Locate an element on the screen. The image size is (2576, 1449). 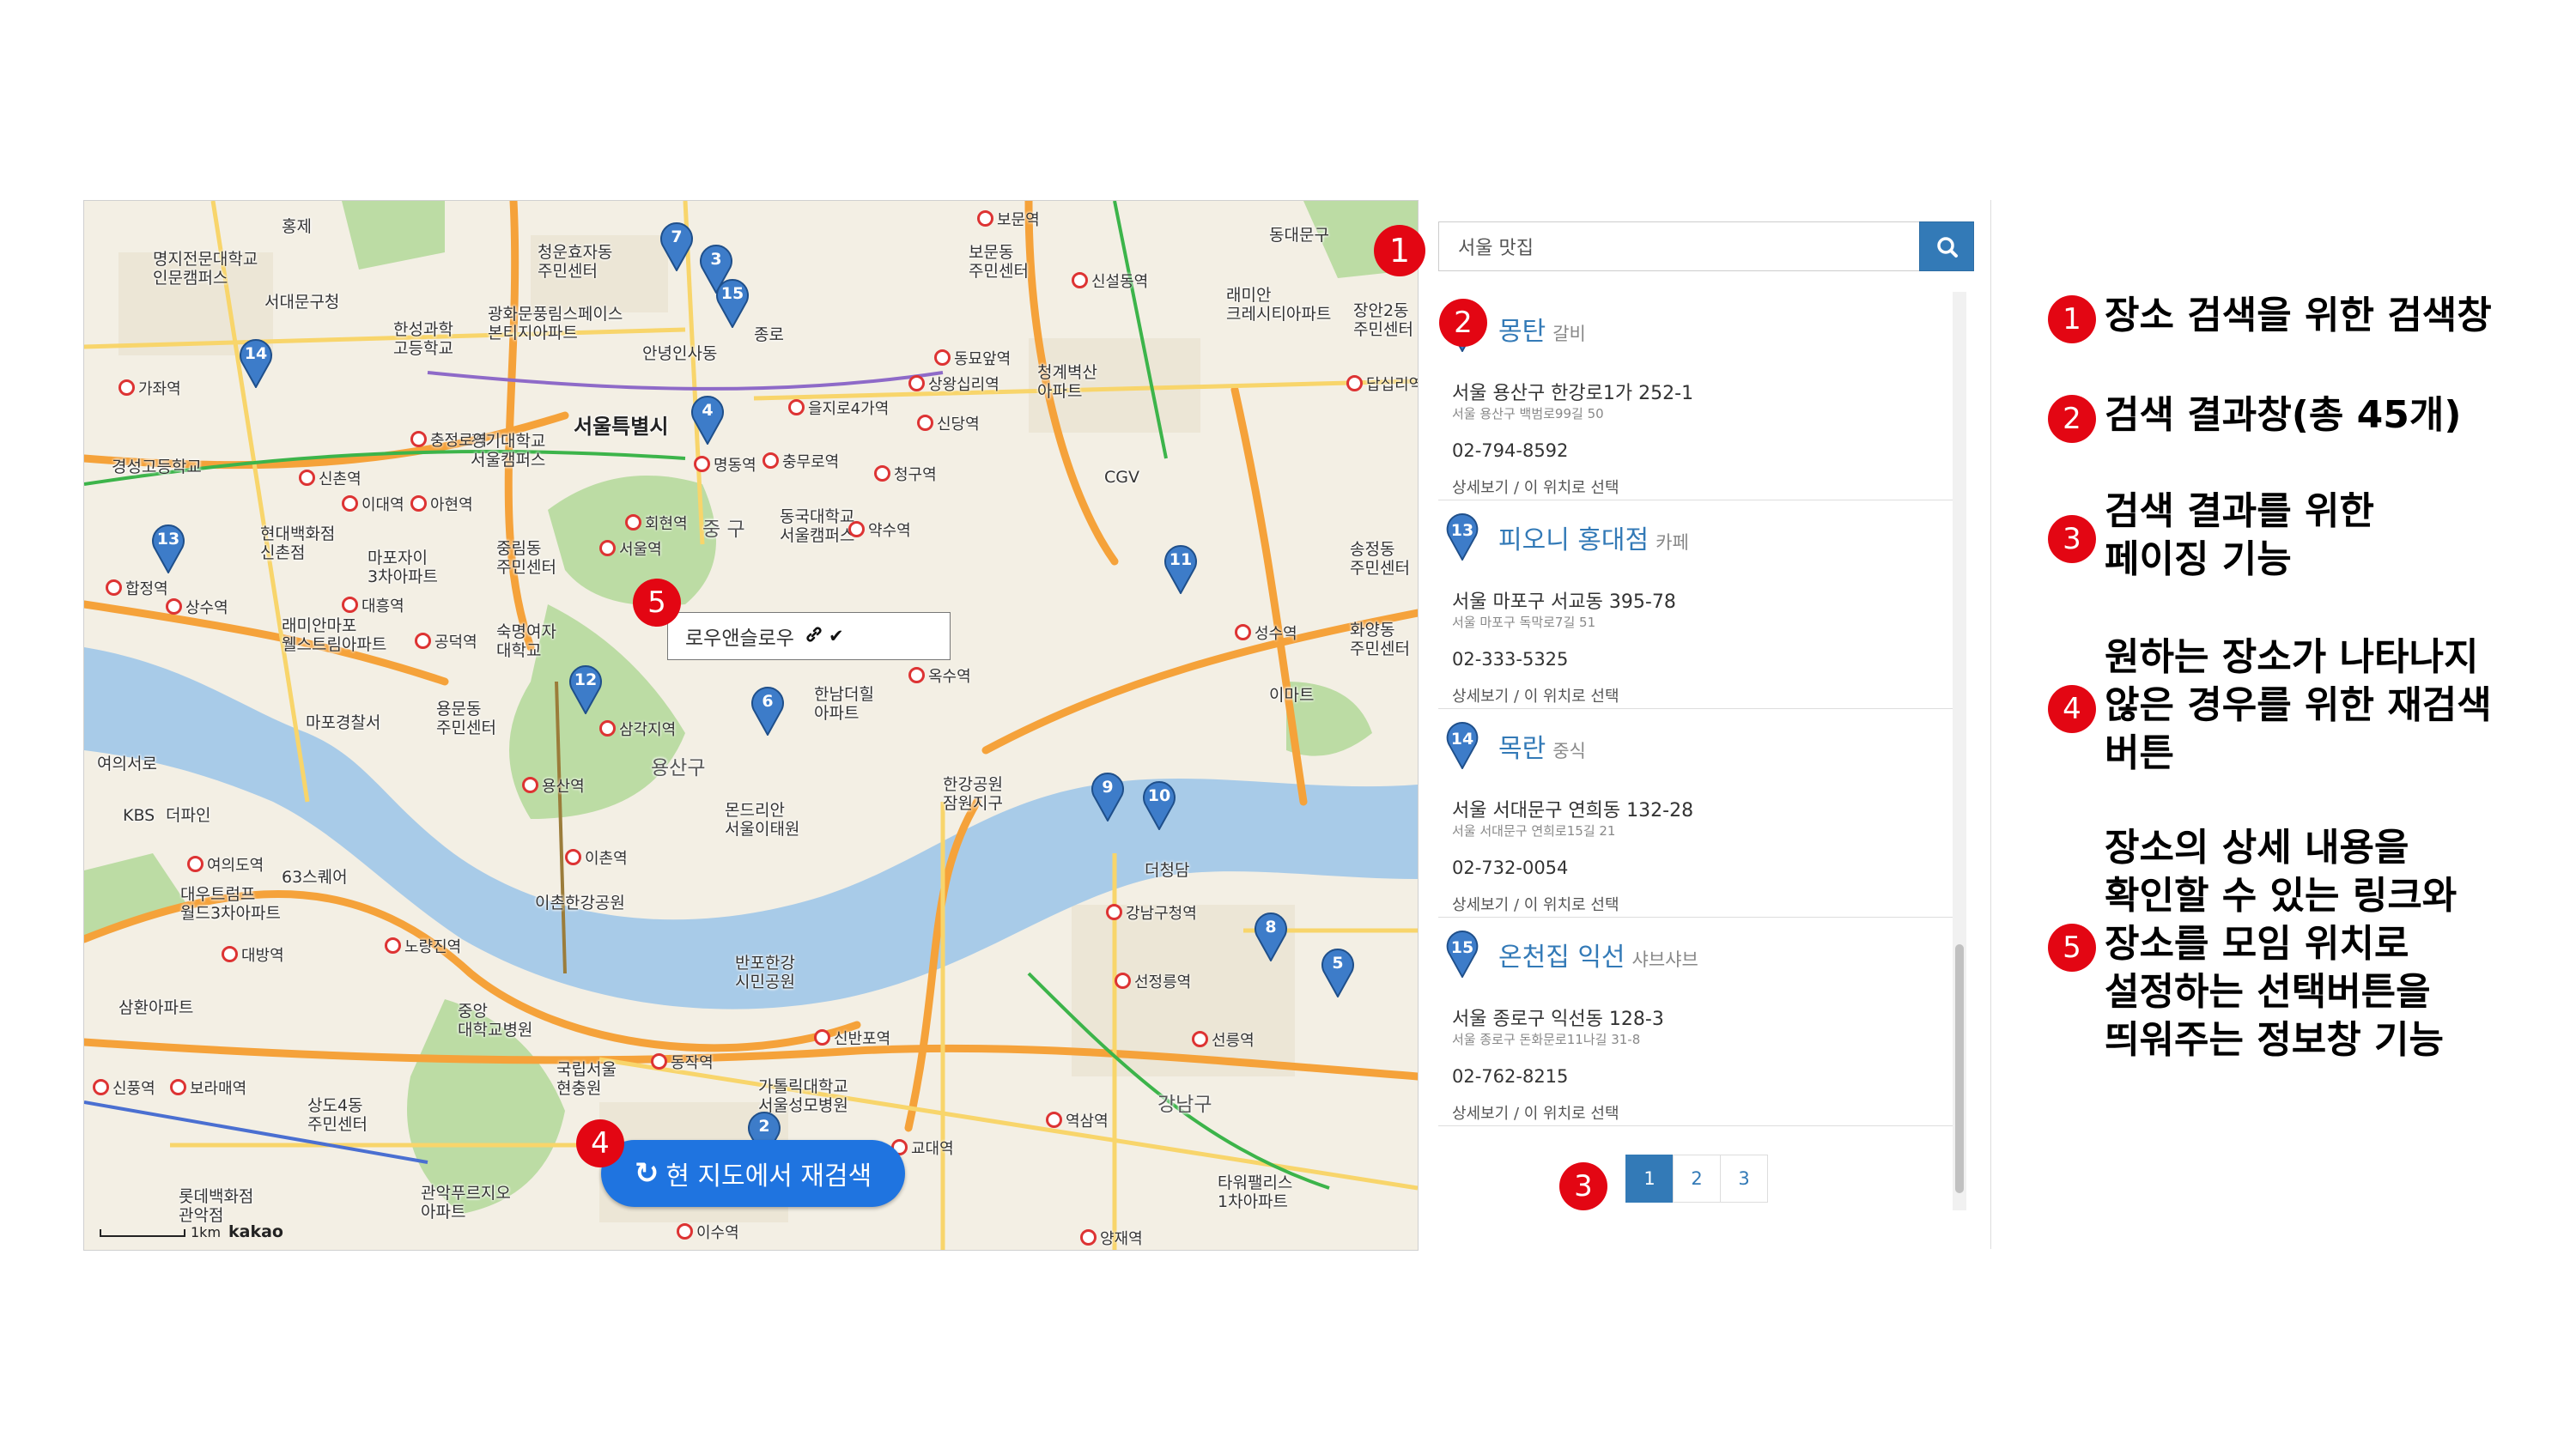
link-icon is located at coordinates (814, 636).